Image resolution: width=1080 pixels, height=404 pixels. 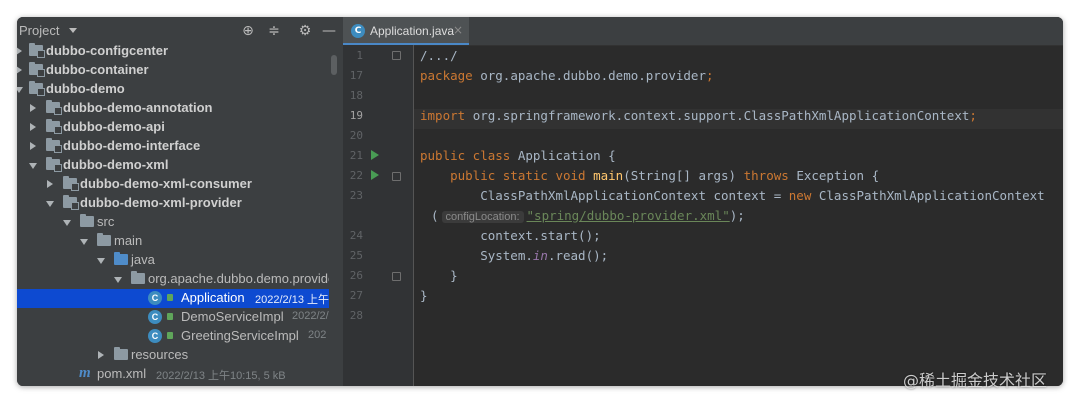 What do you see at coordinates (114, 126) in the screenshot?
I see `tree-item-label: dubbo-demo-api` at bounding box center [114, 126].